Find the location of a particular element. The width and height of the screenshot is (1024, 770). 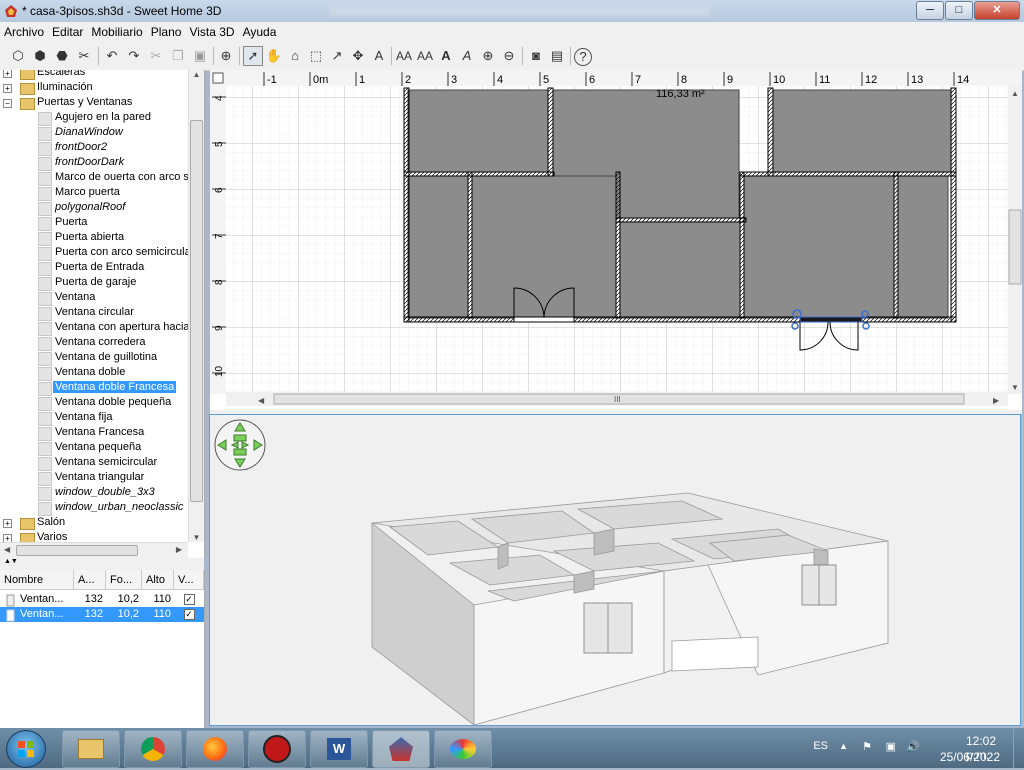

plan-scroll-right-icon: ▶ is located at coordinates (996, 400).